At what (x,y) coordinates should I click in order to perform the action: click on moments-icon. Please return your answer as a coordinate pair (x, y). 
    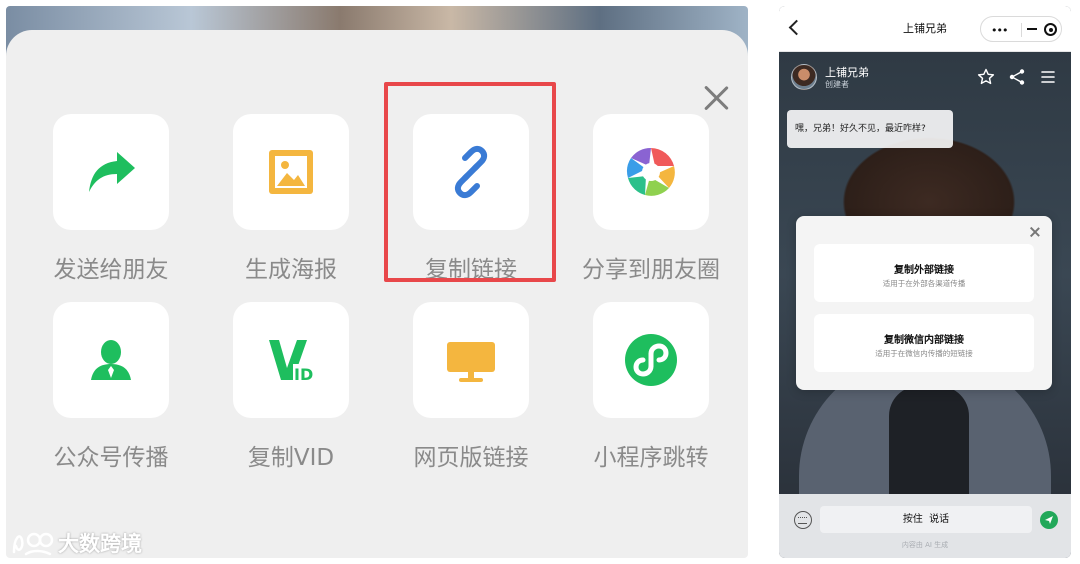
    Looking at the image, I should click on (651, 171).